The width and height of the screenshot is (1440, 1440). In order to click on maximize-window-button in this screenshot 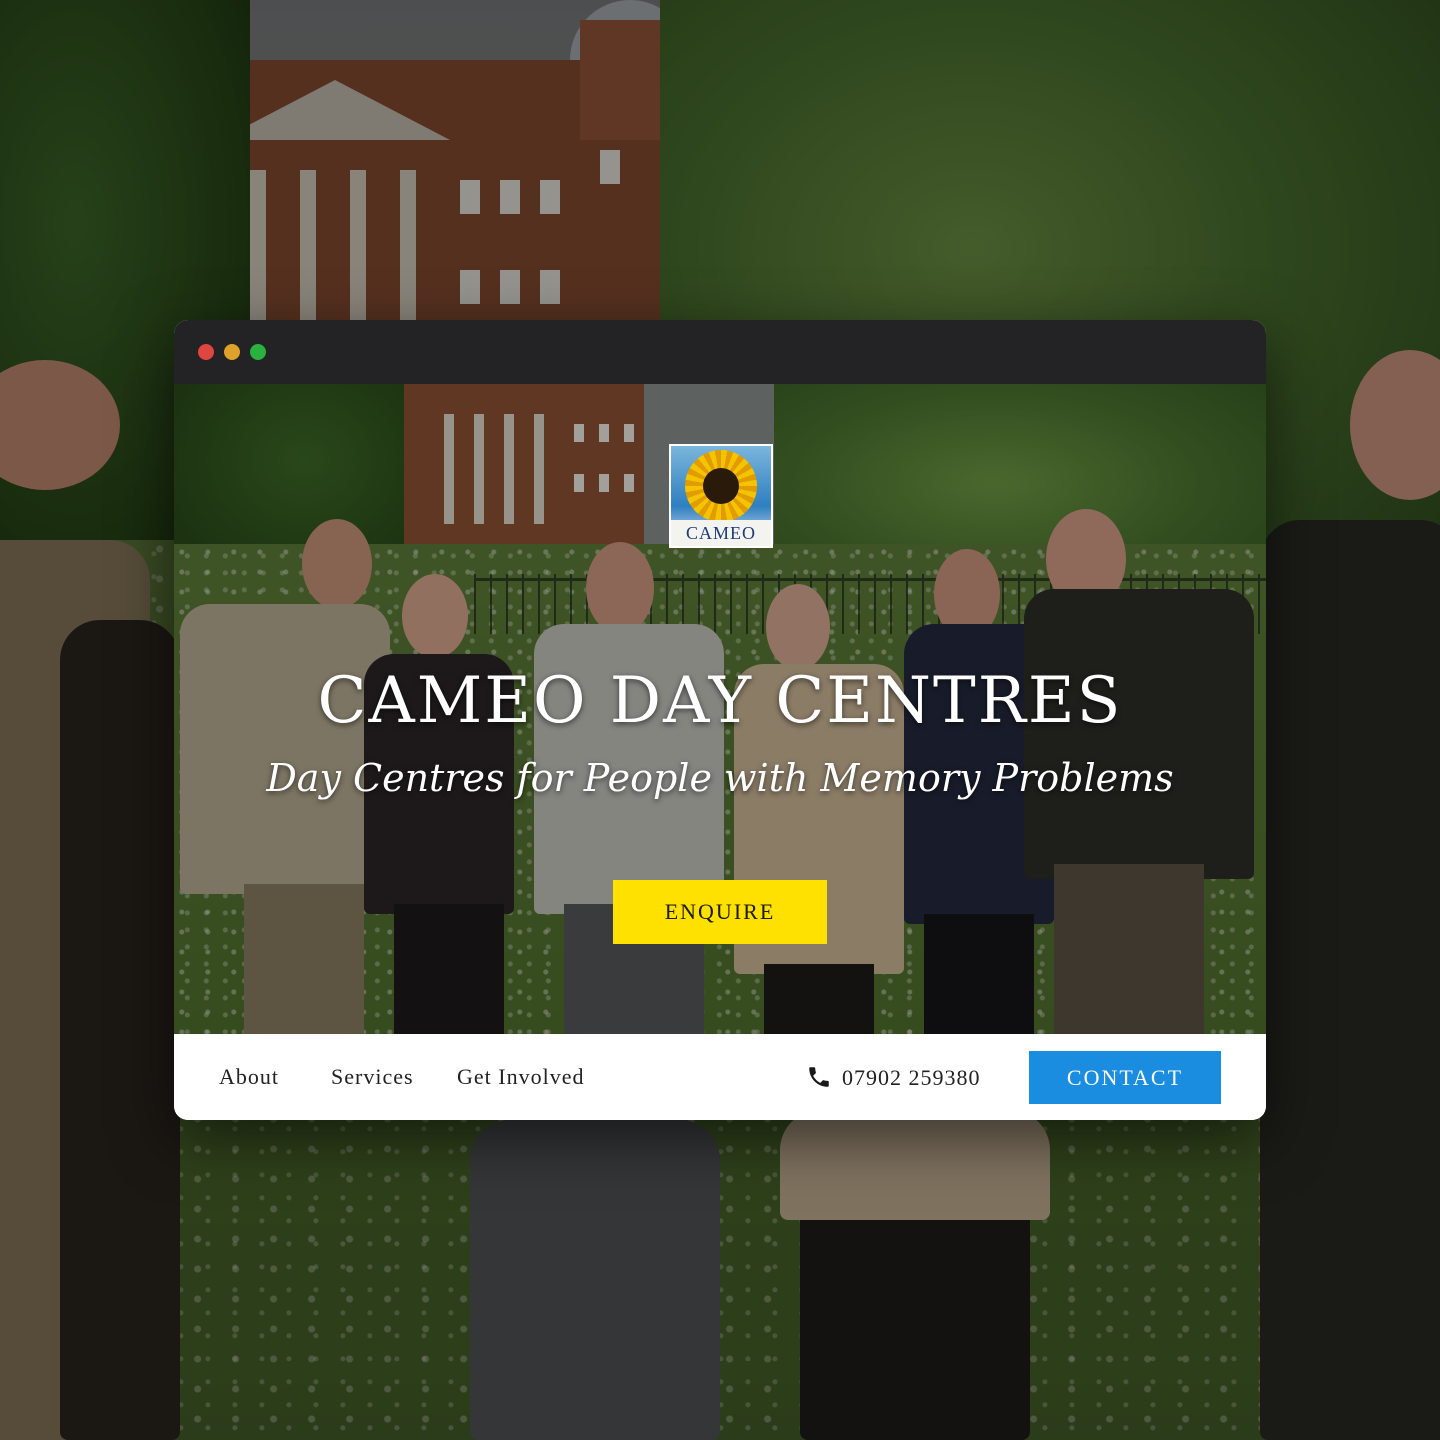, I will do `click(258, 352)`.